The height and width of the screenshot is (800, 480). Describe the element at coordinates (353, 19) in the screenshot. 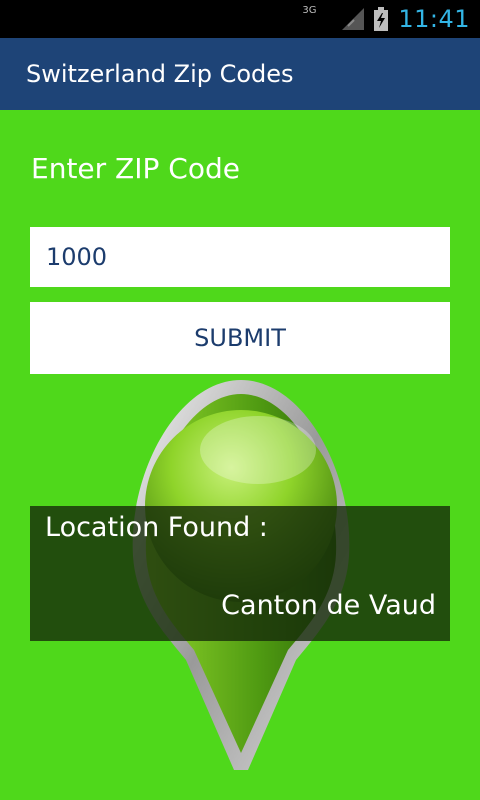

I see `signal-icon` at that location.